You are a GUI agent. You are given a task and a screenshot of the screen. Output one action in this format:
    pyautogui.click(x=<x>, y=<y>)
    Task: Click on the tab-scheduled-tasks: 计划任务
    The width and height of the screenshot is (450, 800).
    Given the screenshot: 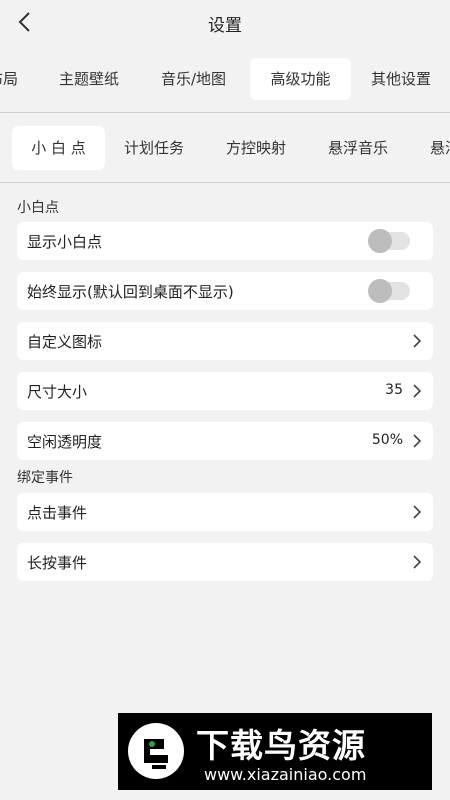 What is the action you would take?
    pyautogui.click(x=154, y=148)
    